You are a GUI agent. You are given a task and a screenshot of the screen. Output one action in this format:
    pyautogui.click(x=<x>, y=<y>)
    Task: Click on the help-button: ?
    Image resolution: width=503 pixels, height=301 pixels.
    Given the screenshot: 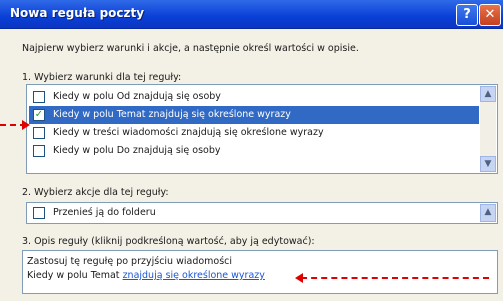 What is the action you would take?
    pyautogui.click(x=467, y=15)
    